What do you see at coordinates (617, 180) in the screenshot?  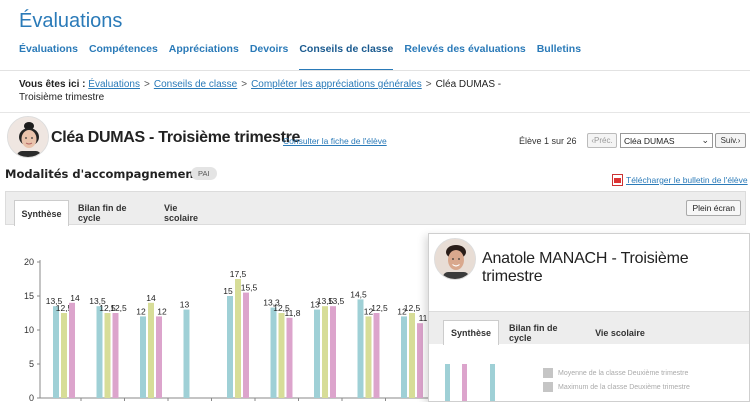 I see `pdf-icon` at bounding box center [617, 180].